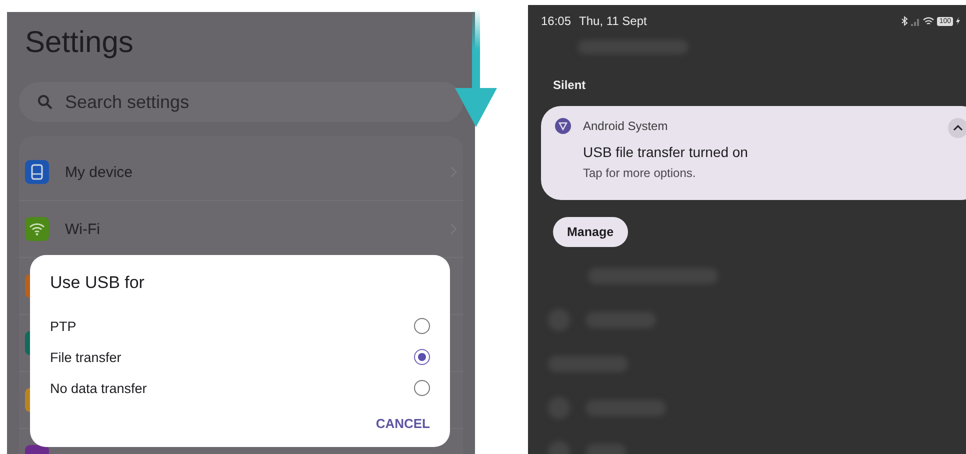  What do you see at coordinates (241, 102) in the screenshot?
I see `search-field: Search settings` at bounding box center [241, 102].